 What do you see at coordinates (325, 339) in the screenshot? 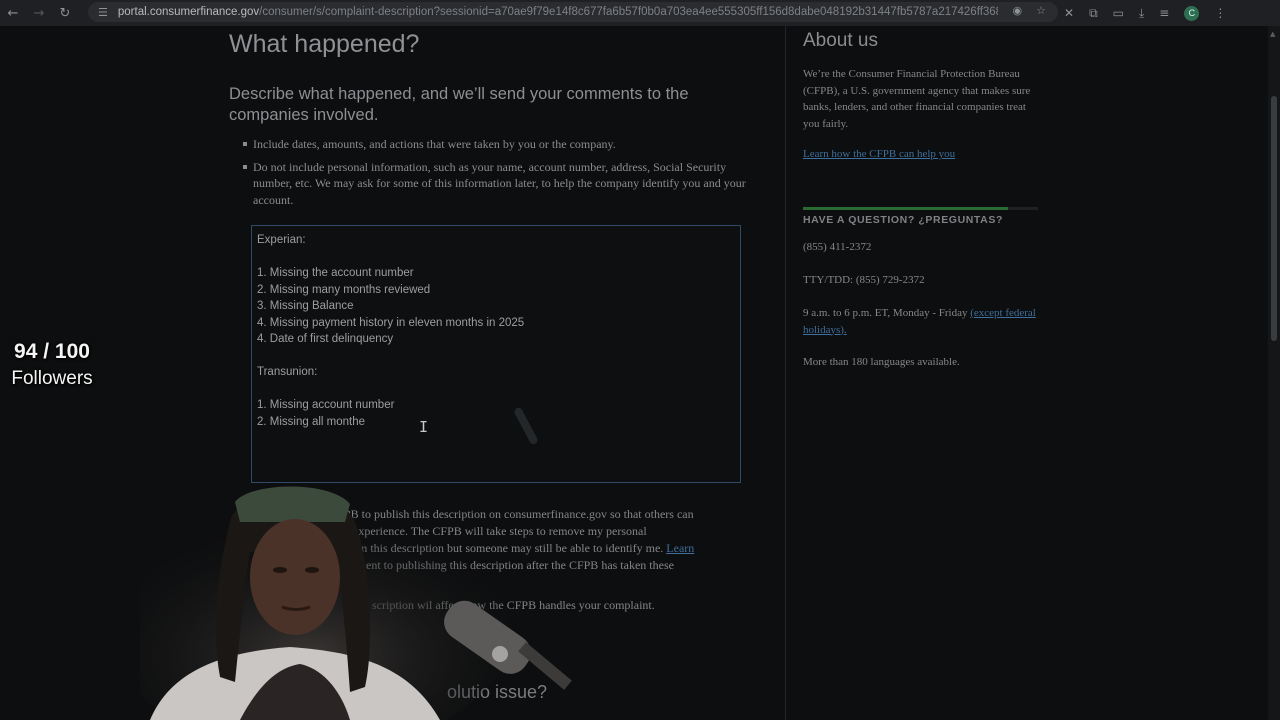
I see `text-line: 4. Date of first delinquency` at bounding box center [325, 339].